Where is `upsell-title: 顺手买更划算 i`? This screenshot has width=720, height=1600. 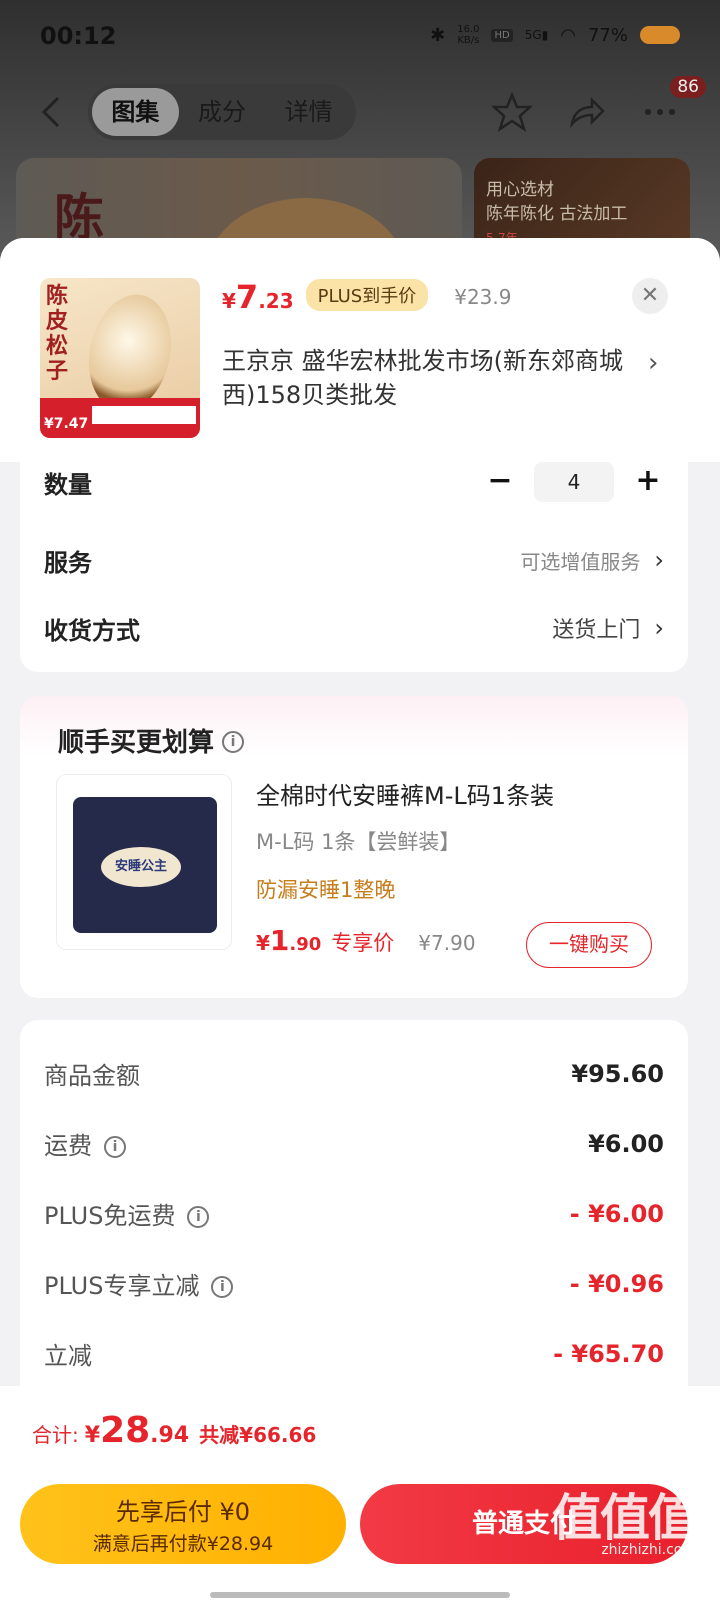 upsell-title: 顺手买更划算 i is located at coordinates (151, 740).